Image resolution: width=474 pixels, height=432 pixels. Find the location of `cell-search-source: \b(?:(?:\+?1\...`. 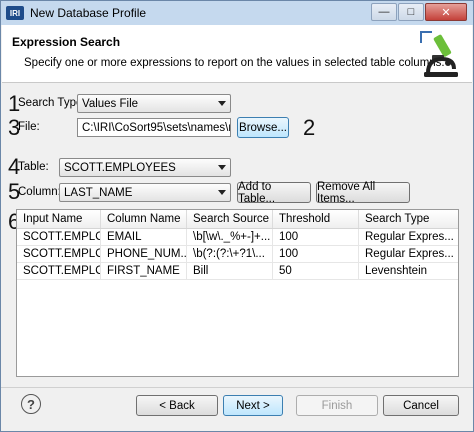

cell-search-source: \b(?:(?:\+?1\... is located at coordinates (230, 254).